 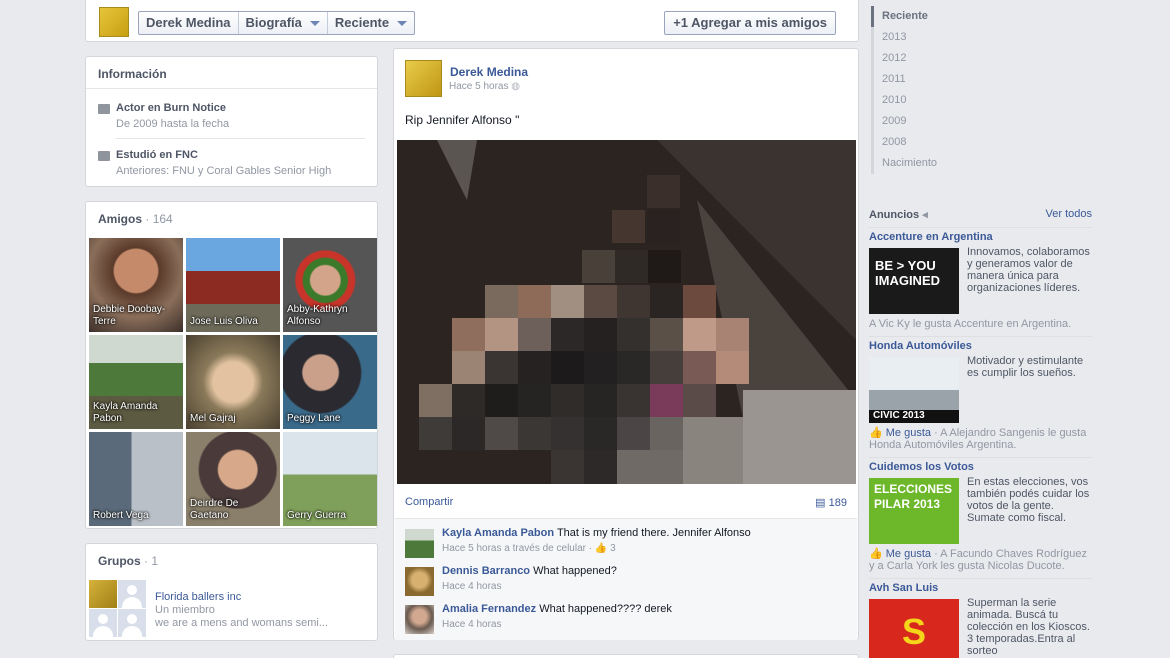 I want to click on timeline-year: 2012, so click(x=918, y=58).